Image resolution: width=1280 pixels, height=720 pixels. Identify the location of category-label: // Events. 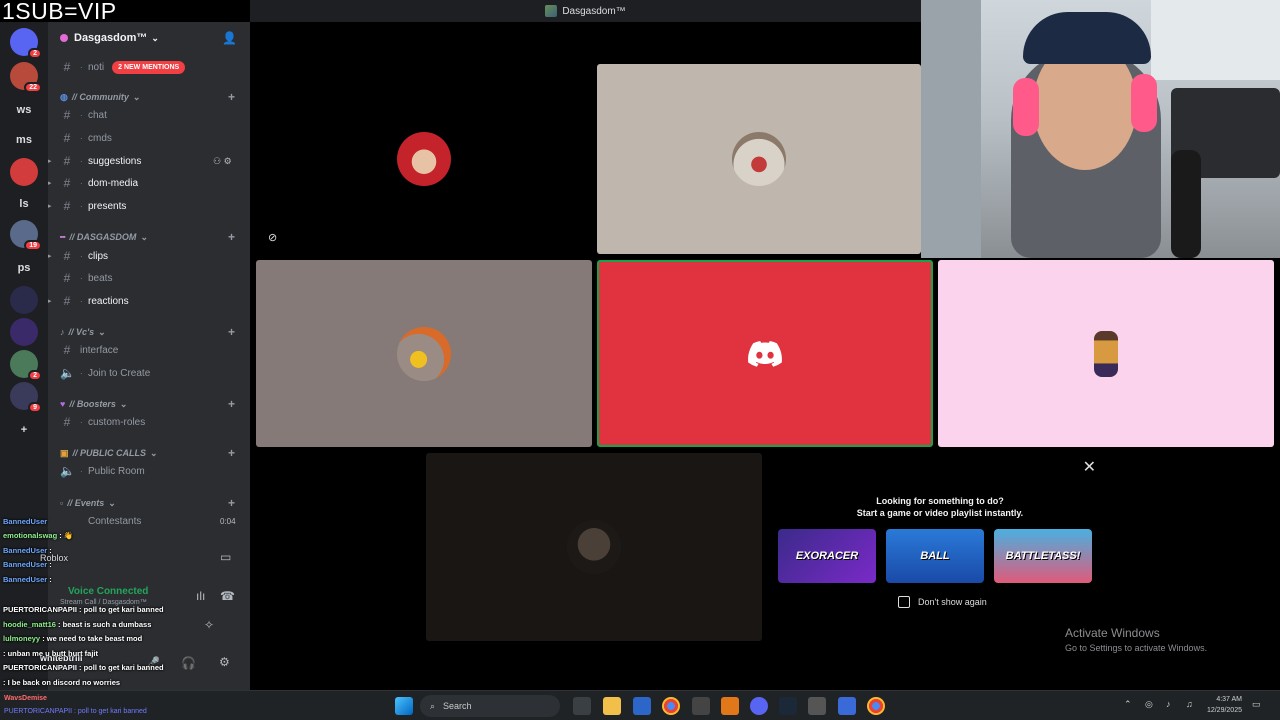
(86, 503).